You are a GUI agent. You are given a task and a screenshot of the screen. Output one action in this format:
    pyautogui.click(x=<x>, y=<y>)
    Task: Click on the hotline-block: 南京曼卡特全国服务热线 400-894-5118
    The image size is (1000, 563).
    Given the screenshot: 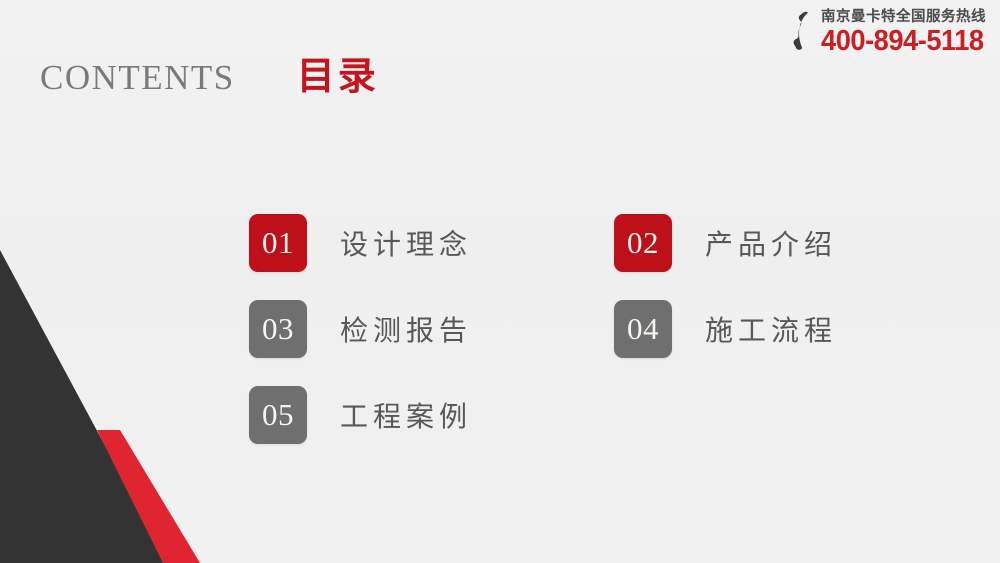 What is the action you would take?
    pyautogui.click(x=890, y=32)
    